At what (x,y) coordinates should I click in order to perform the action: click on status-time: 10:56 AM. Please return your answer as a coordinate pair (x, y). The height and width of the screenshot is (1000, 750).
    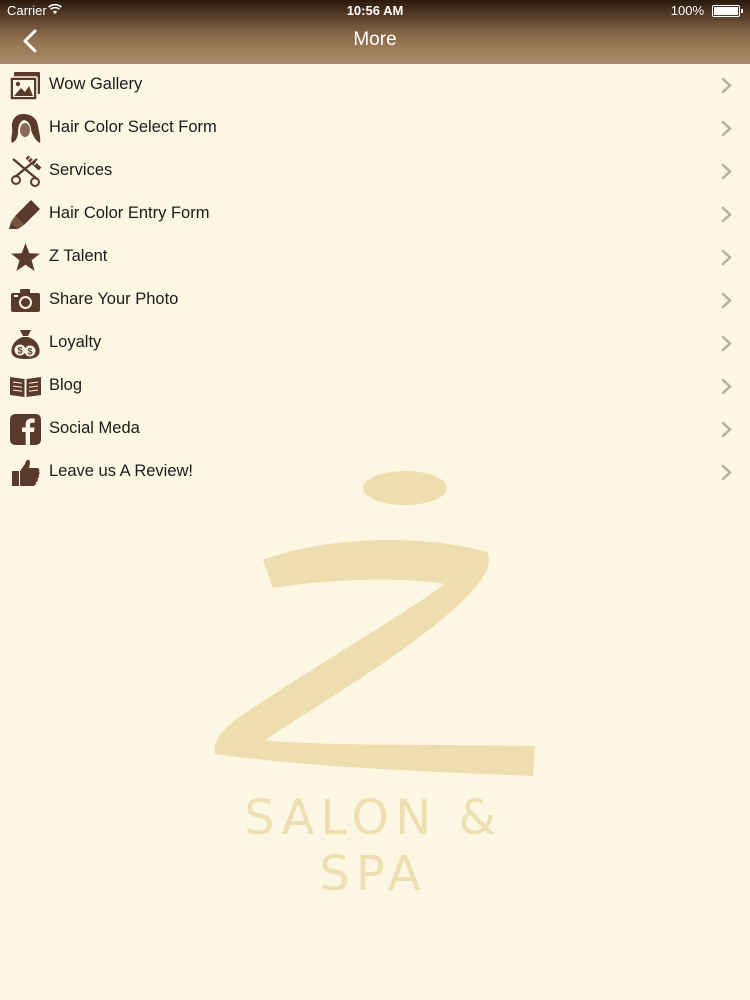
    Looking at the image, I should click on (375, 10).